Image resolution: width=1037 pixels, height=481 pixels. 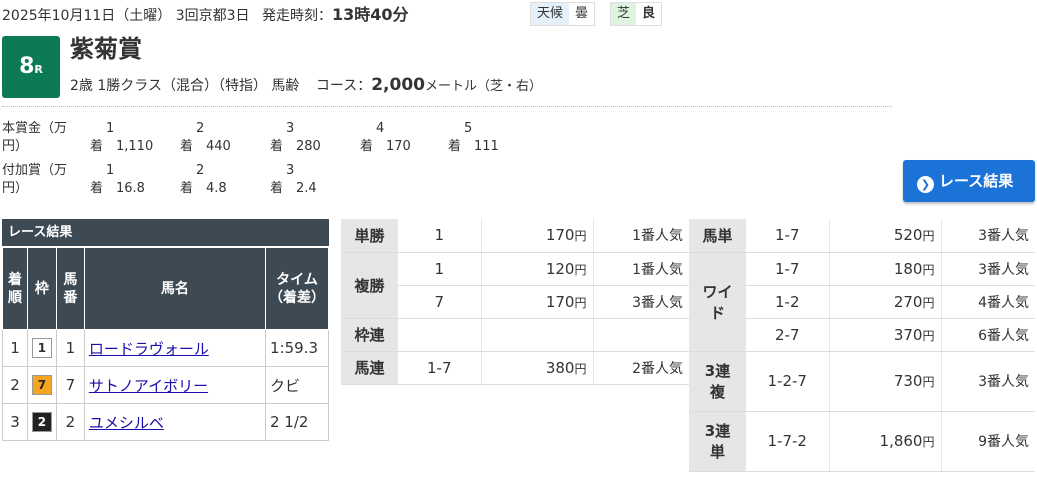 What do you see at coordinates (717, 441) in the screenshot?
I see `bet-type-label: 3連単` at bounding box center [717, 441].